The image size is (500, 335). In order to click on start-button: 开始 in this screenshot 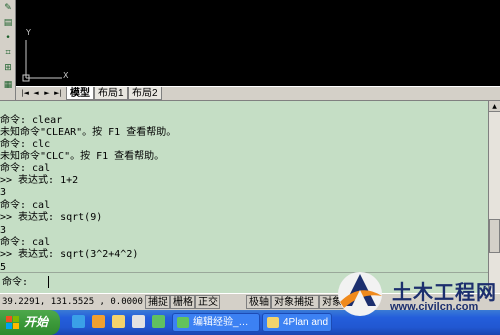, I will do `click(30, 322)`.